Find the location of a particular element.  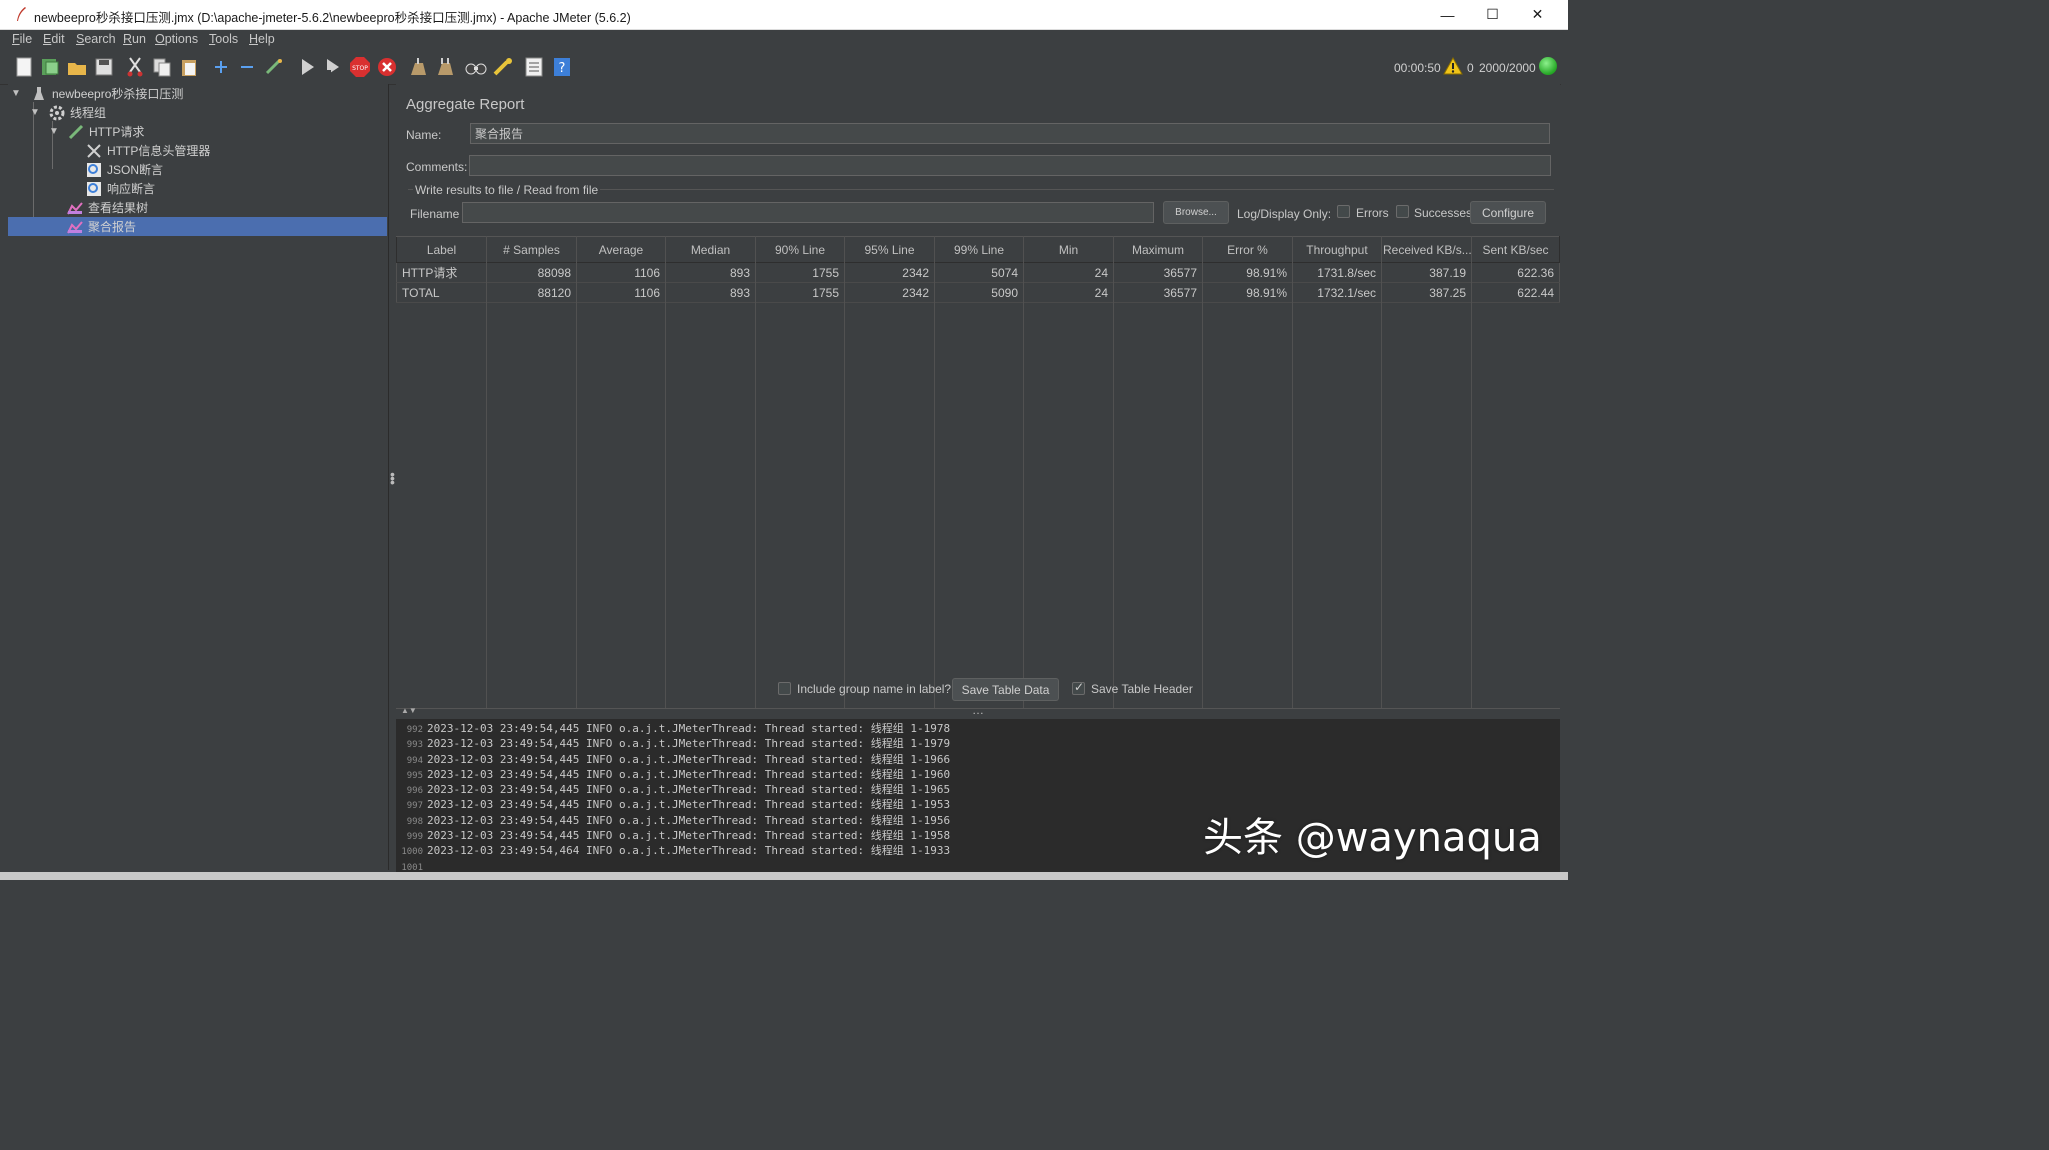

close-button: ✕ is located at coordinates (1537, 14).